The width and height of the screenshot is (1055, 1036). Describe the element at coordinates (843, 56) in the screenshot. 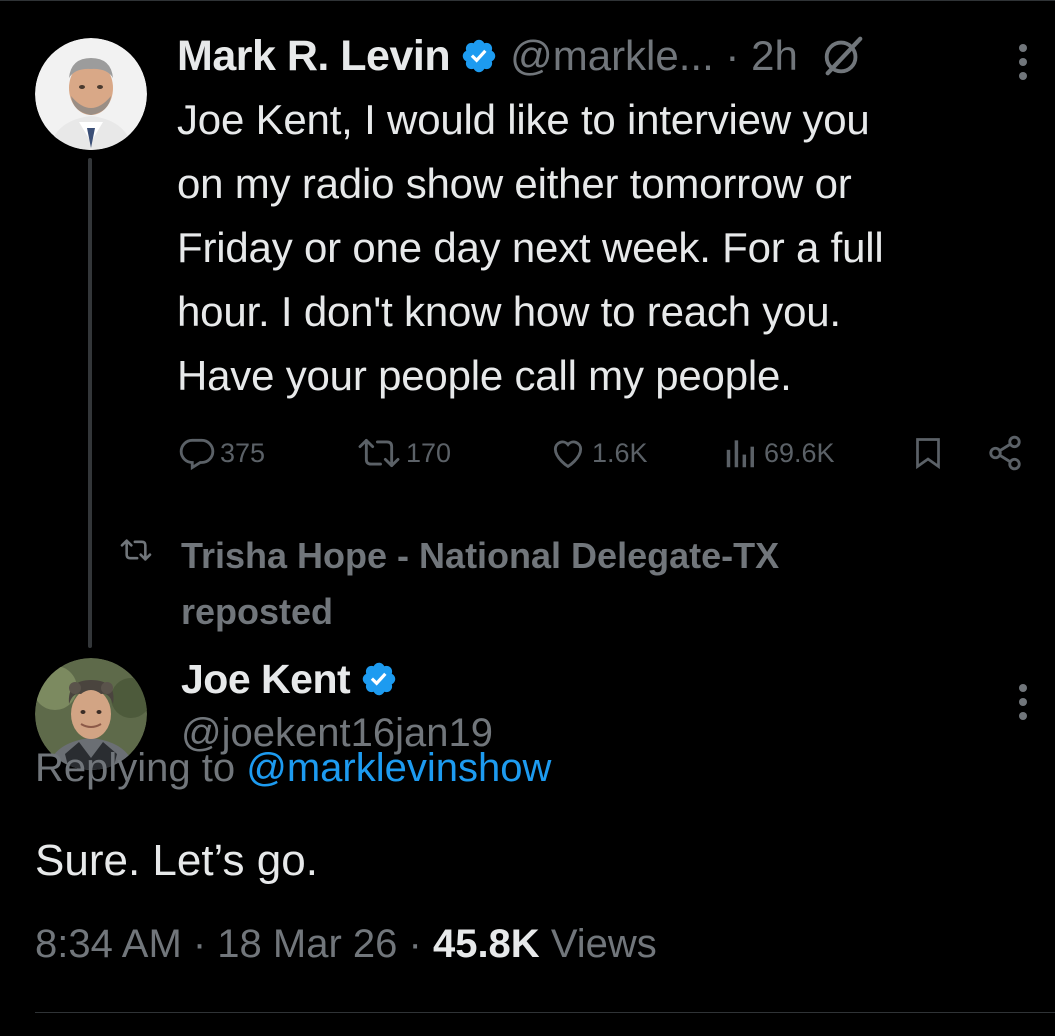

I see `grok-icon` at that location.